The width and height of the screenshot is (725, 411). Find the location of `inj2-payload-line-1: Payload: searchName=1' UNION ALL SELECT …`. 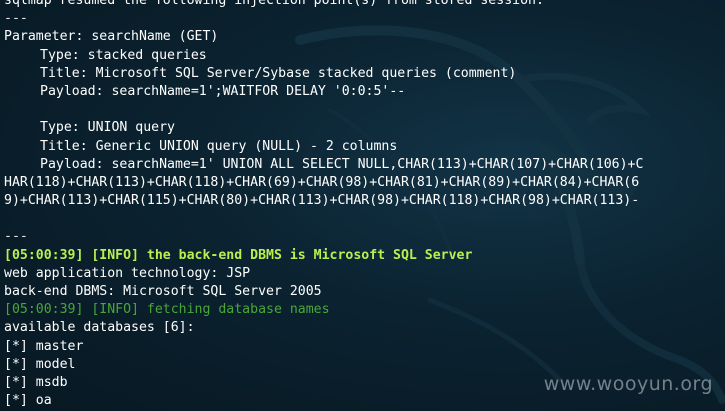

inj2-payload-line-1: Payload: searchName=1' UNION ALL SELECT … is located at coordinates (342, 164).